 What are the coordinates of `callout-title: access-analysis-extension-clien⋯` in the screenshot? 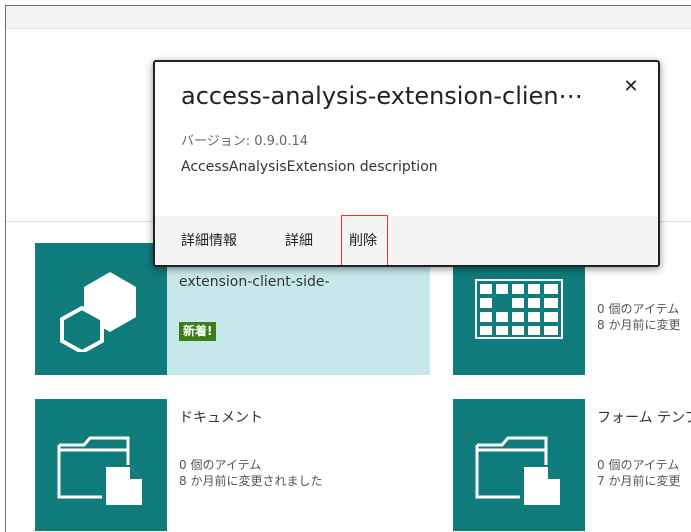 It's located at (382, 96).